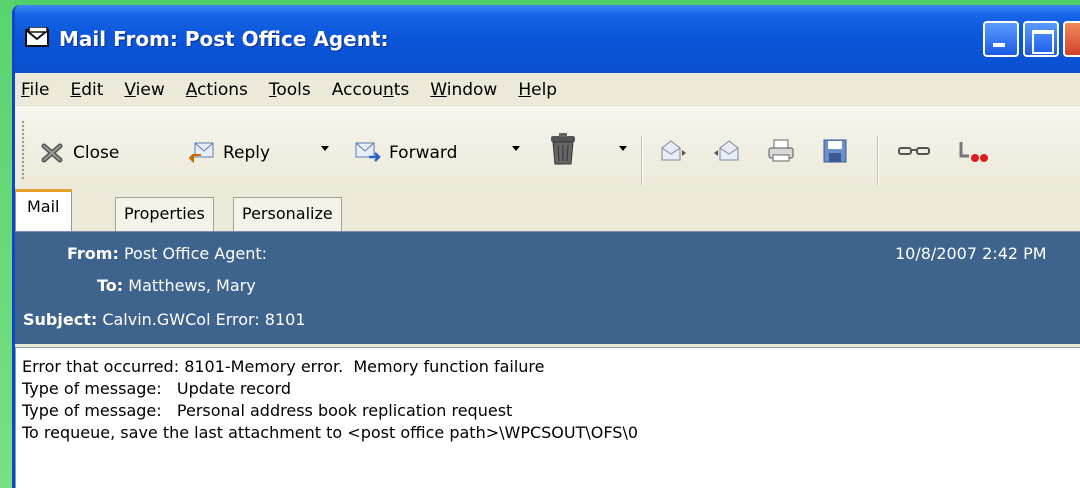 The width and height of the screenshot is (1080, 488). What do you see at coordinates (287, 214) in the screenshot?
I see `tab-personalize: Personalize` at bounding box center [287, 214].